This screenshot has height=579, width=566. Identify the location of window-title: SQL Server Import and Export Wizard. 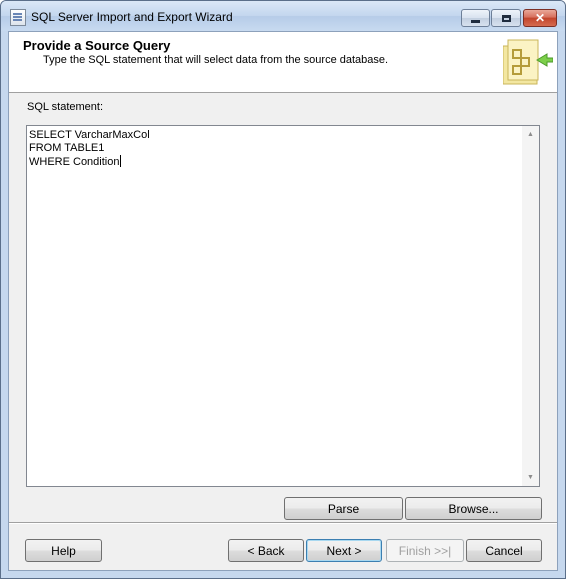
(132, 17).